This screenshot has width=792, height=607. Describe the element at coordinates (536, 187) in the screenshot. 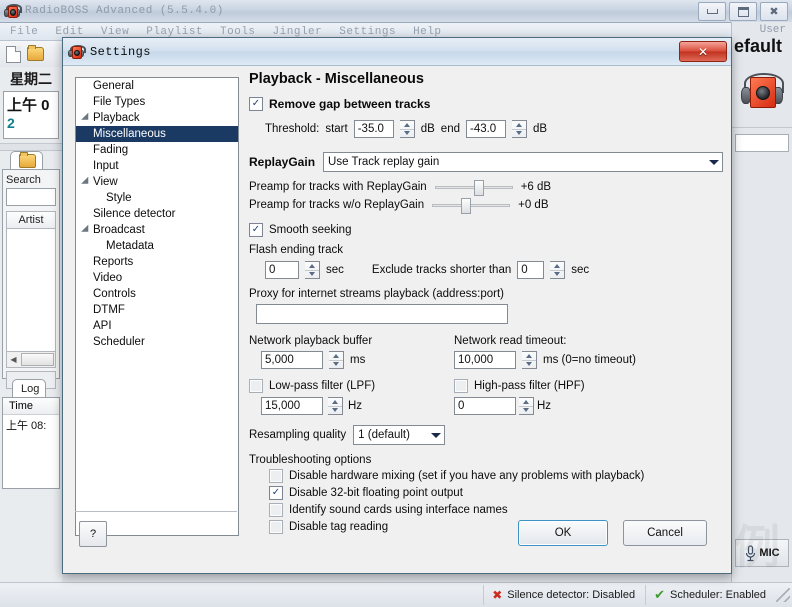

I see `preamp-with-value: +6 dB` at that location.